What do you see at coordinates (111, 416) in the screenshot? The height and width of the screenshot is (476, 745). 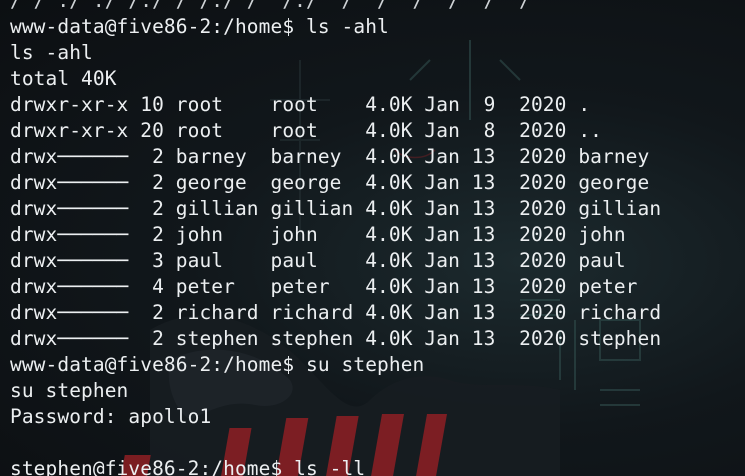 I see `terminal-line-password: Password: apollo1` at bounding box center [111, 416].